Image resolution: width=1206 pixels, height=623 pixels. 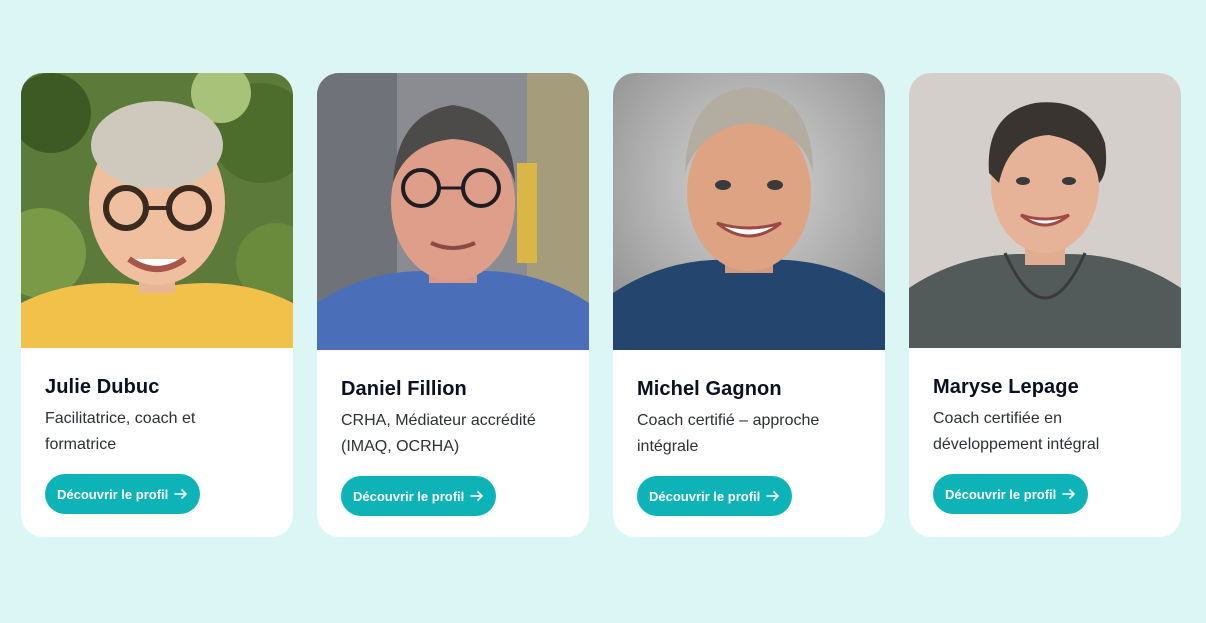 What do you see at coordinates (1006, 387) in the screenshot?
I see `profile-name: Maryse Lepage` at bounding box center [1006, 387].